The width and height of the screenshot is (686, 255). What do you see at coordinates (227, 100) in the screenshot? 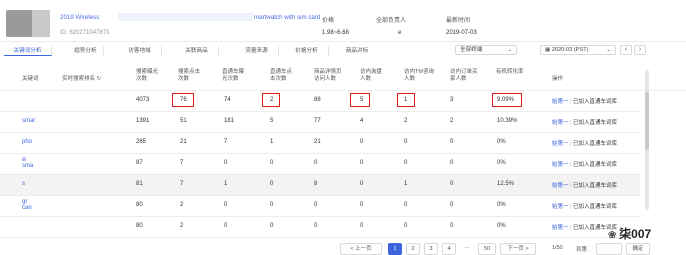
I see `direct-exposure-cell: 74` at bounding box center [227, 100].